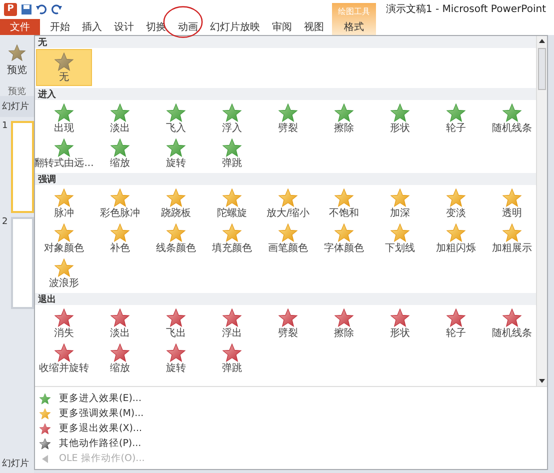  What do you see at coordinates (288, 238) in the screenshot?
I see `animation-option: 画笔颜色` at bounding box center [288, 238].